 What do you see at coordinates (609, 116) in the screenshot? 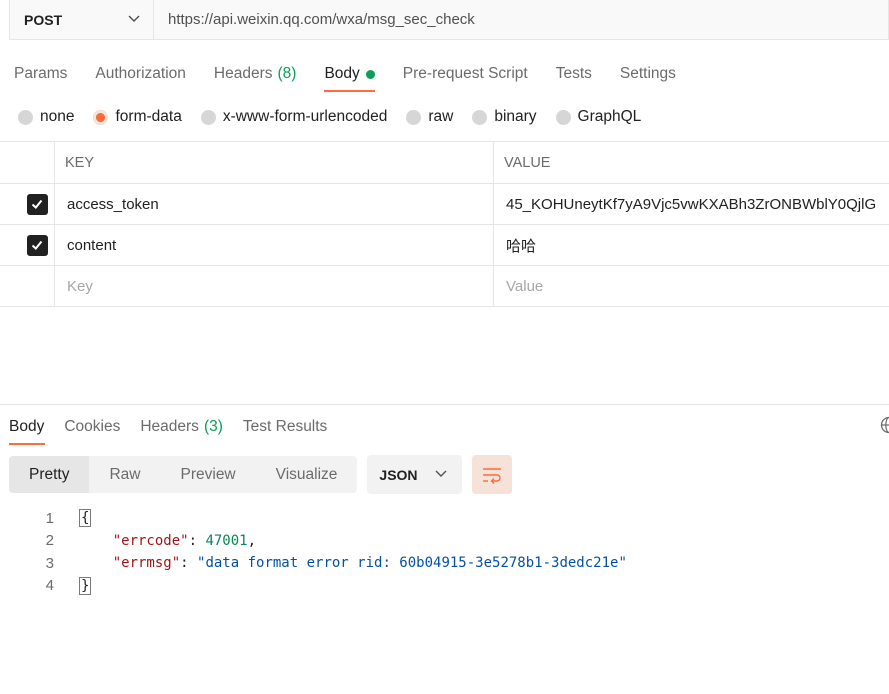
I see `radio-label: GraphQL` at bounding box center [609, 116].